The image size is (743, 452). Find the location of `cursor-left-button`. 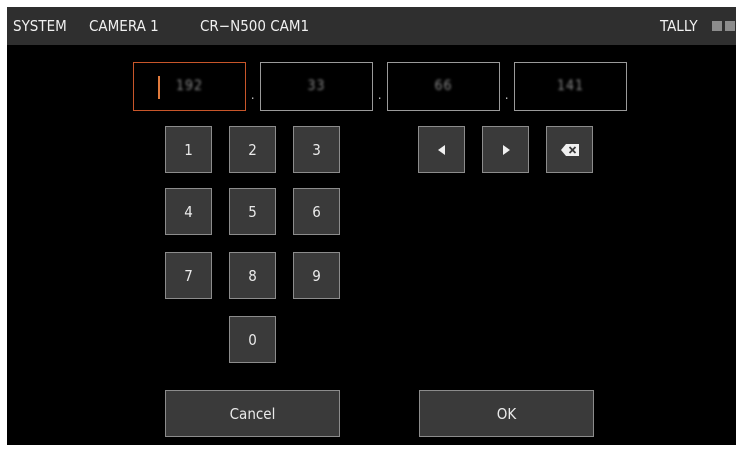

cursor-left-button is located at coordinates (441, 149).